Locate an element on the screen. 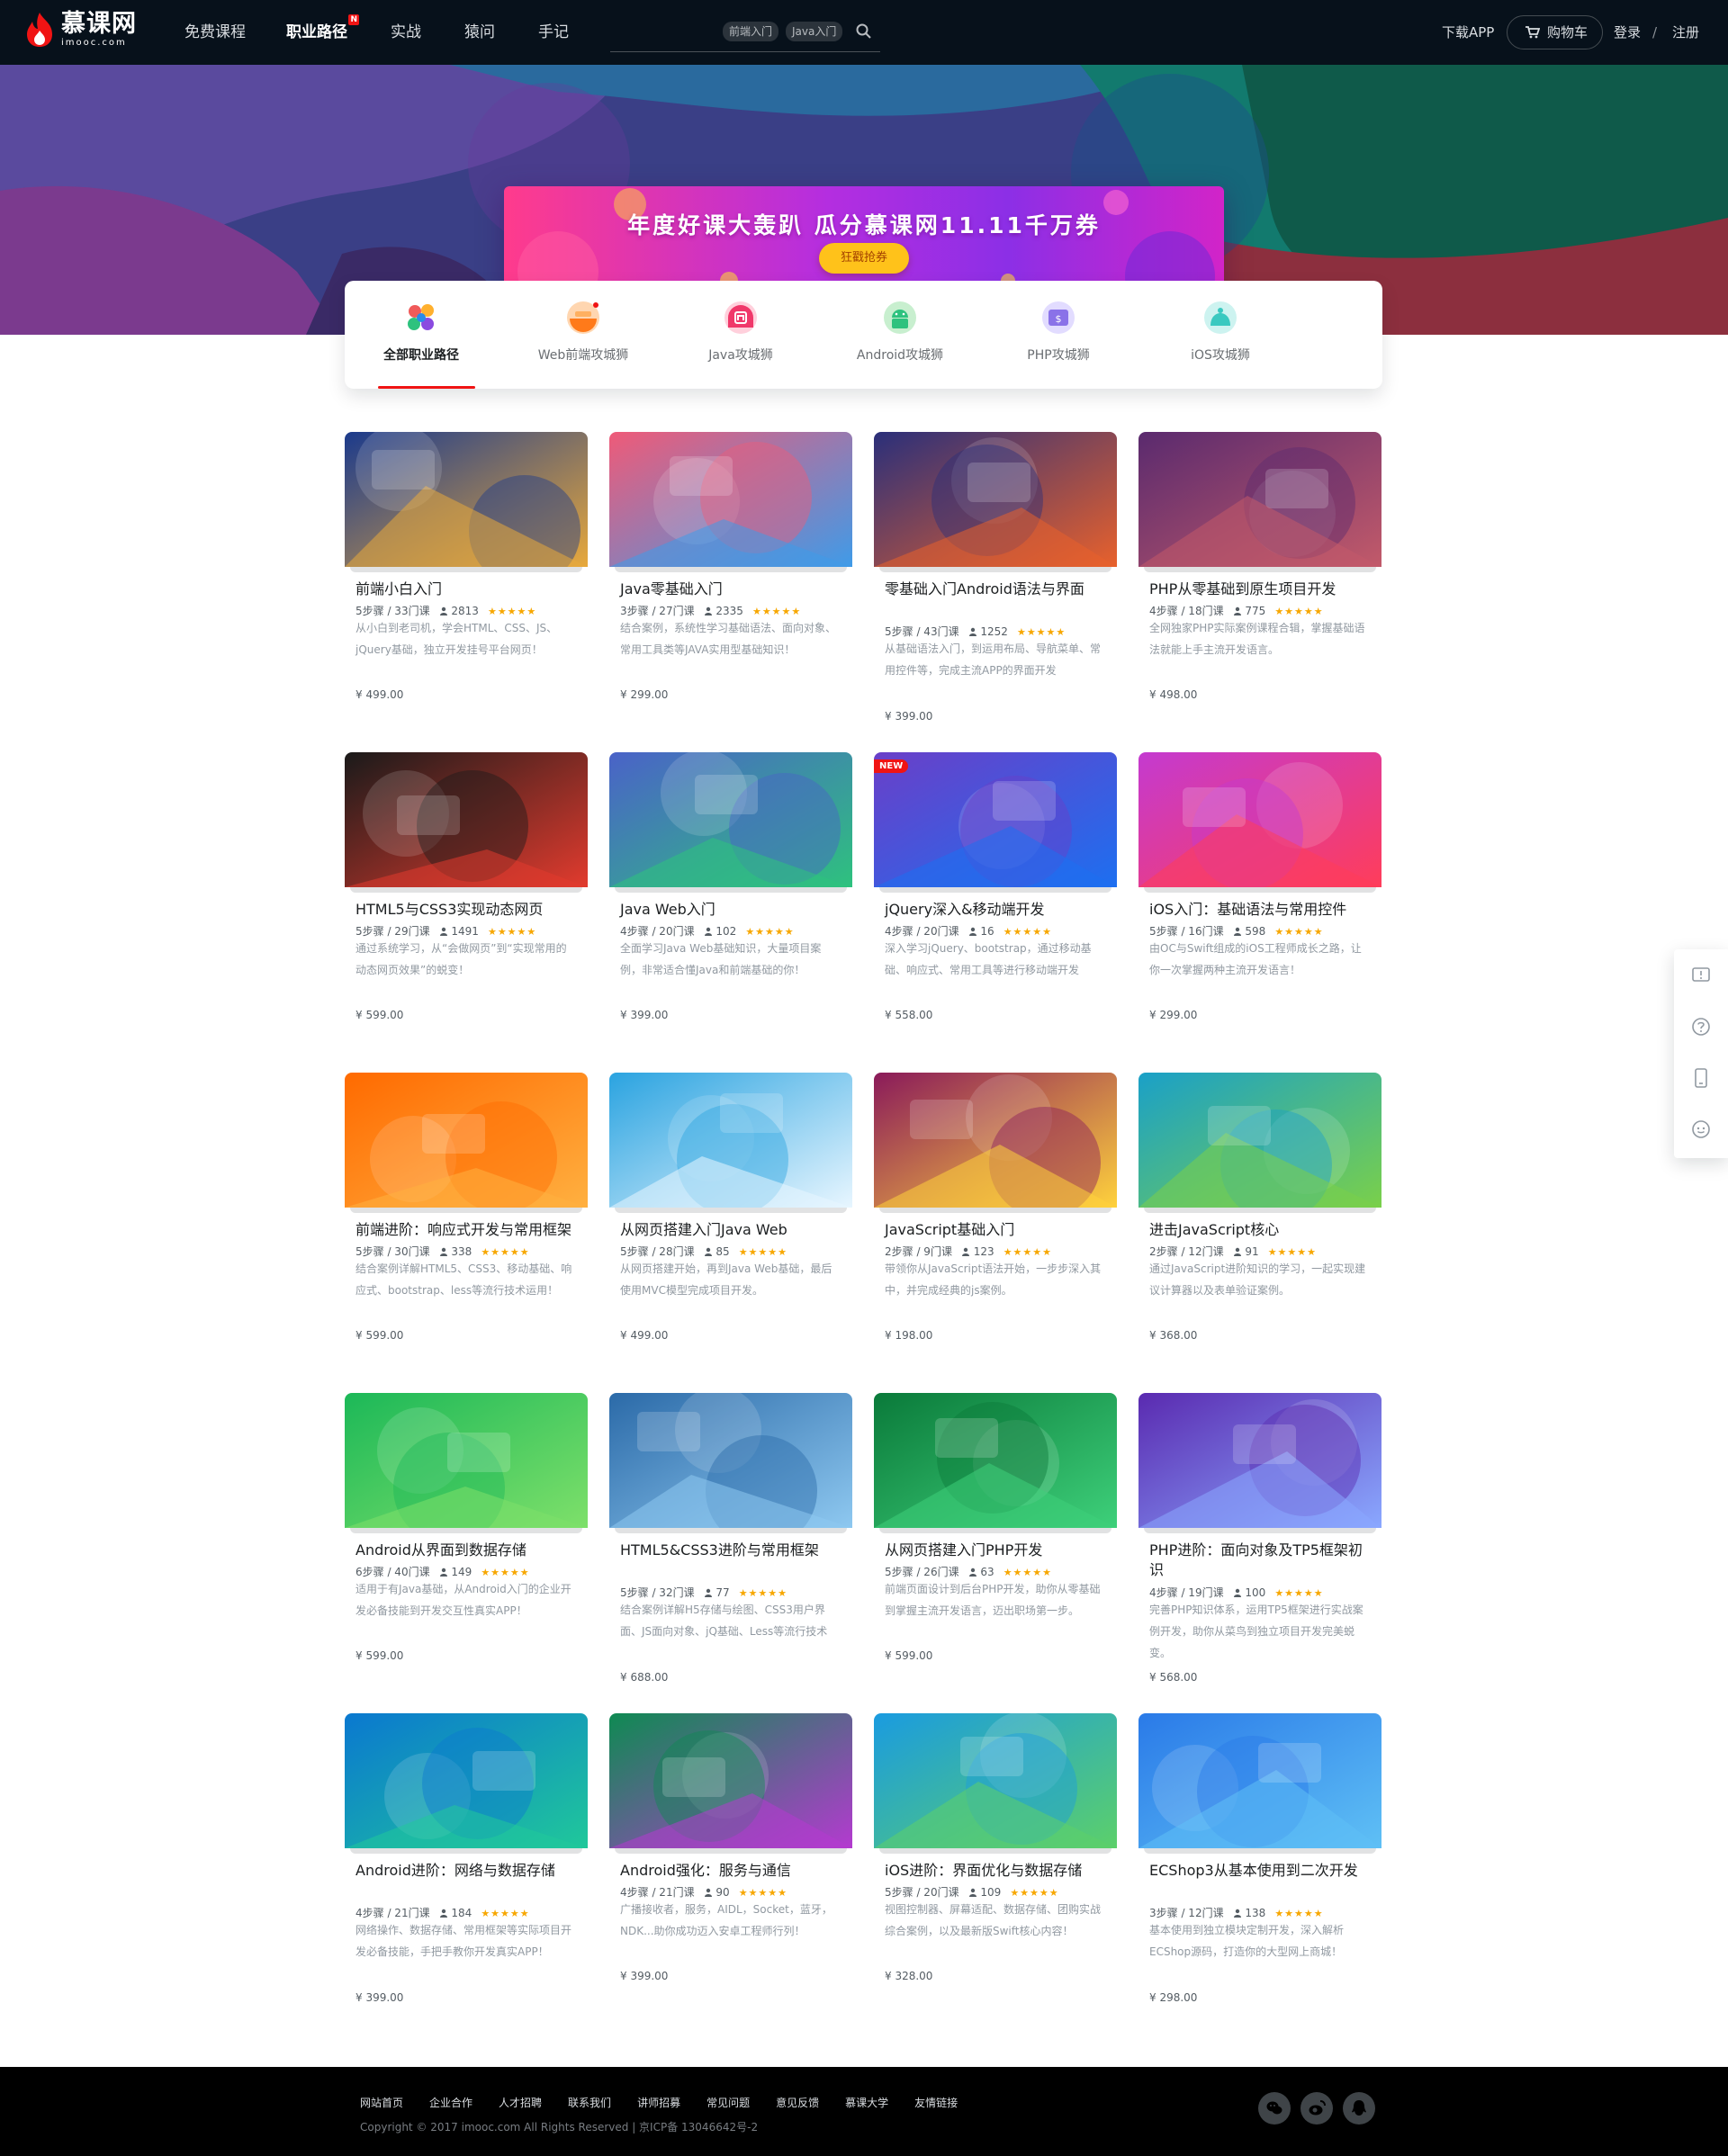  course-price: ¥ 599.00 is located at coordinates (380, 1015).